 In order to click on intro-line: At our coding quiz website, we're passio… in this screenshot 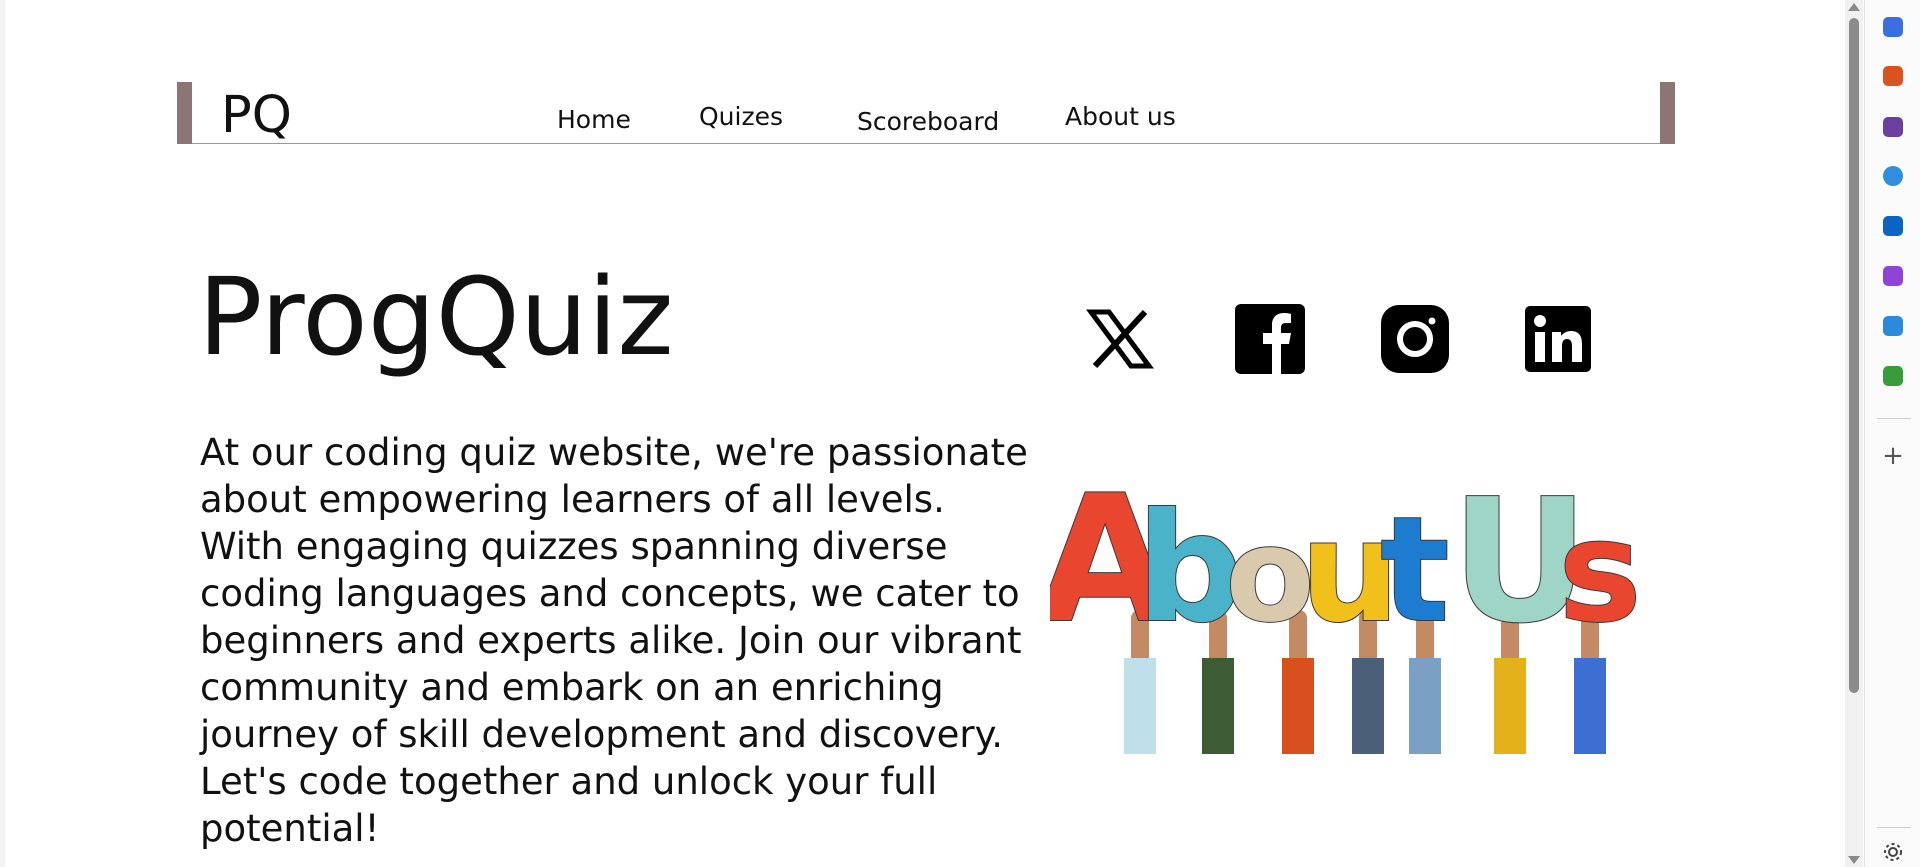, I will do `click(614, 452)`.